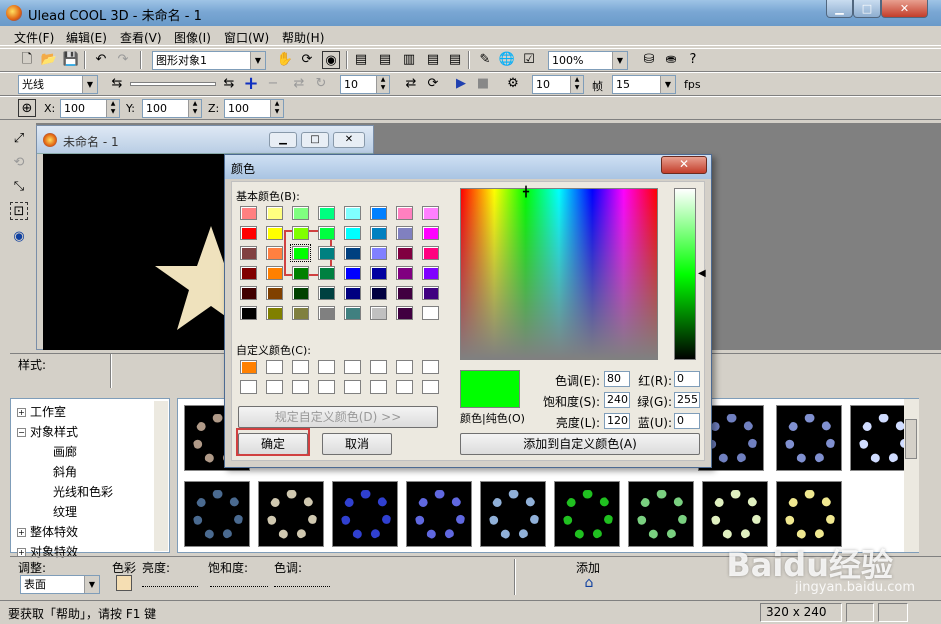  I want to click on close-button: ✕, so click(904, 9).